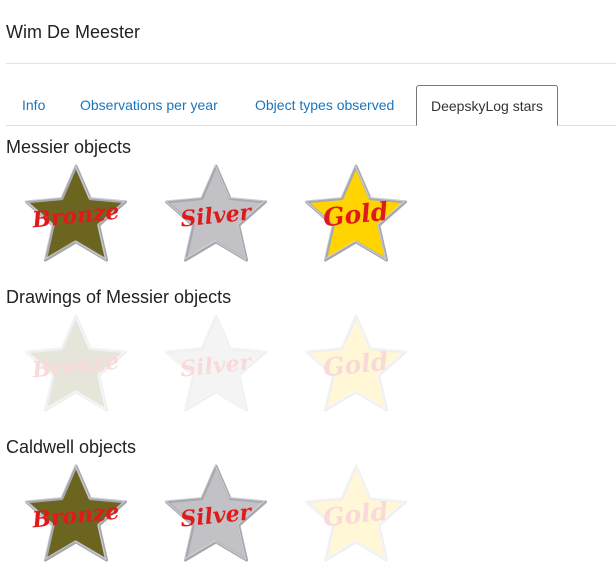 The height and width of the screenshot is (580, 616). I want to click on star-drawings-gold: Gold, so click(356, 365).